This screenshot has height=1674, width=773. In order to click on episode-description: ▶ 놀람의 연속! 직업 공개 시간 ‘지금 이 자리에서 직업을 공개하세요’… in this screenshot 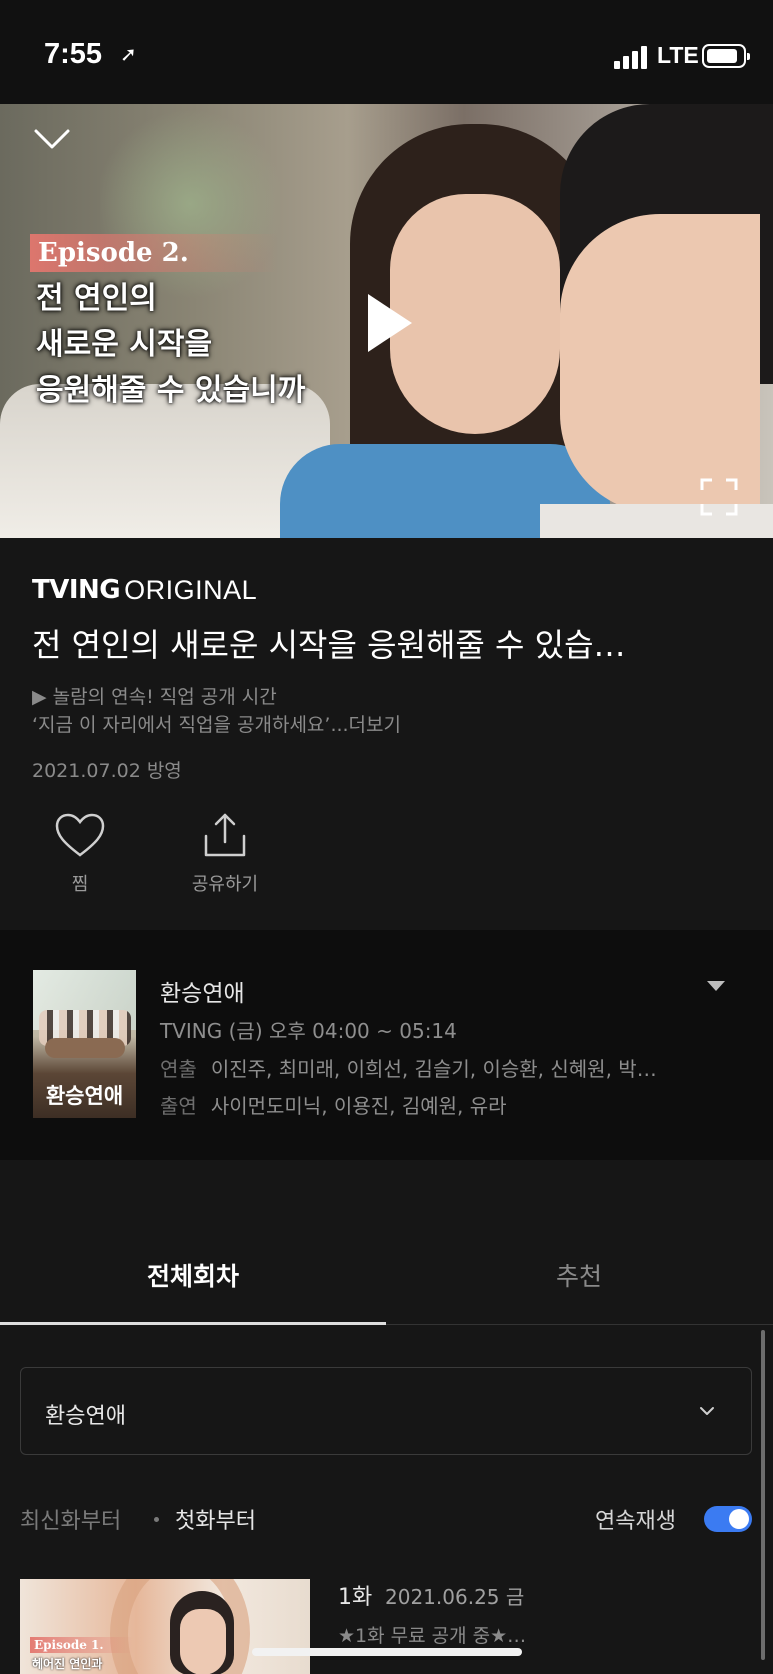, I will do `click(216, 711)`.